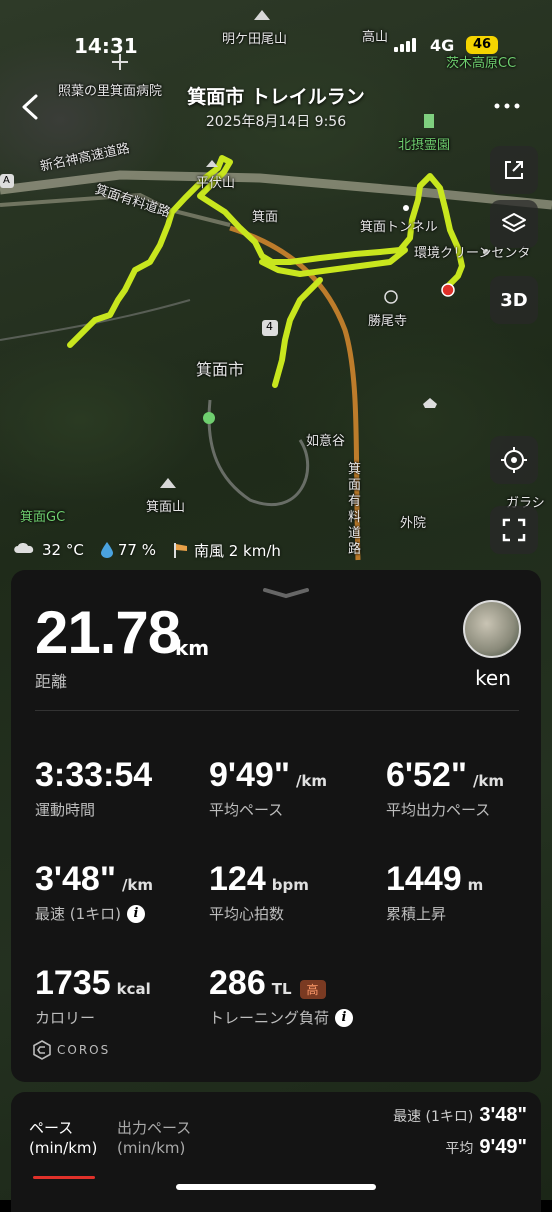  What do you see at coordinates (503, 1115) in the screenshot?
I see `best-value: 3'48"` at bounding box center [503, 1115].